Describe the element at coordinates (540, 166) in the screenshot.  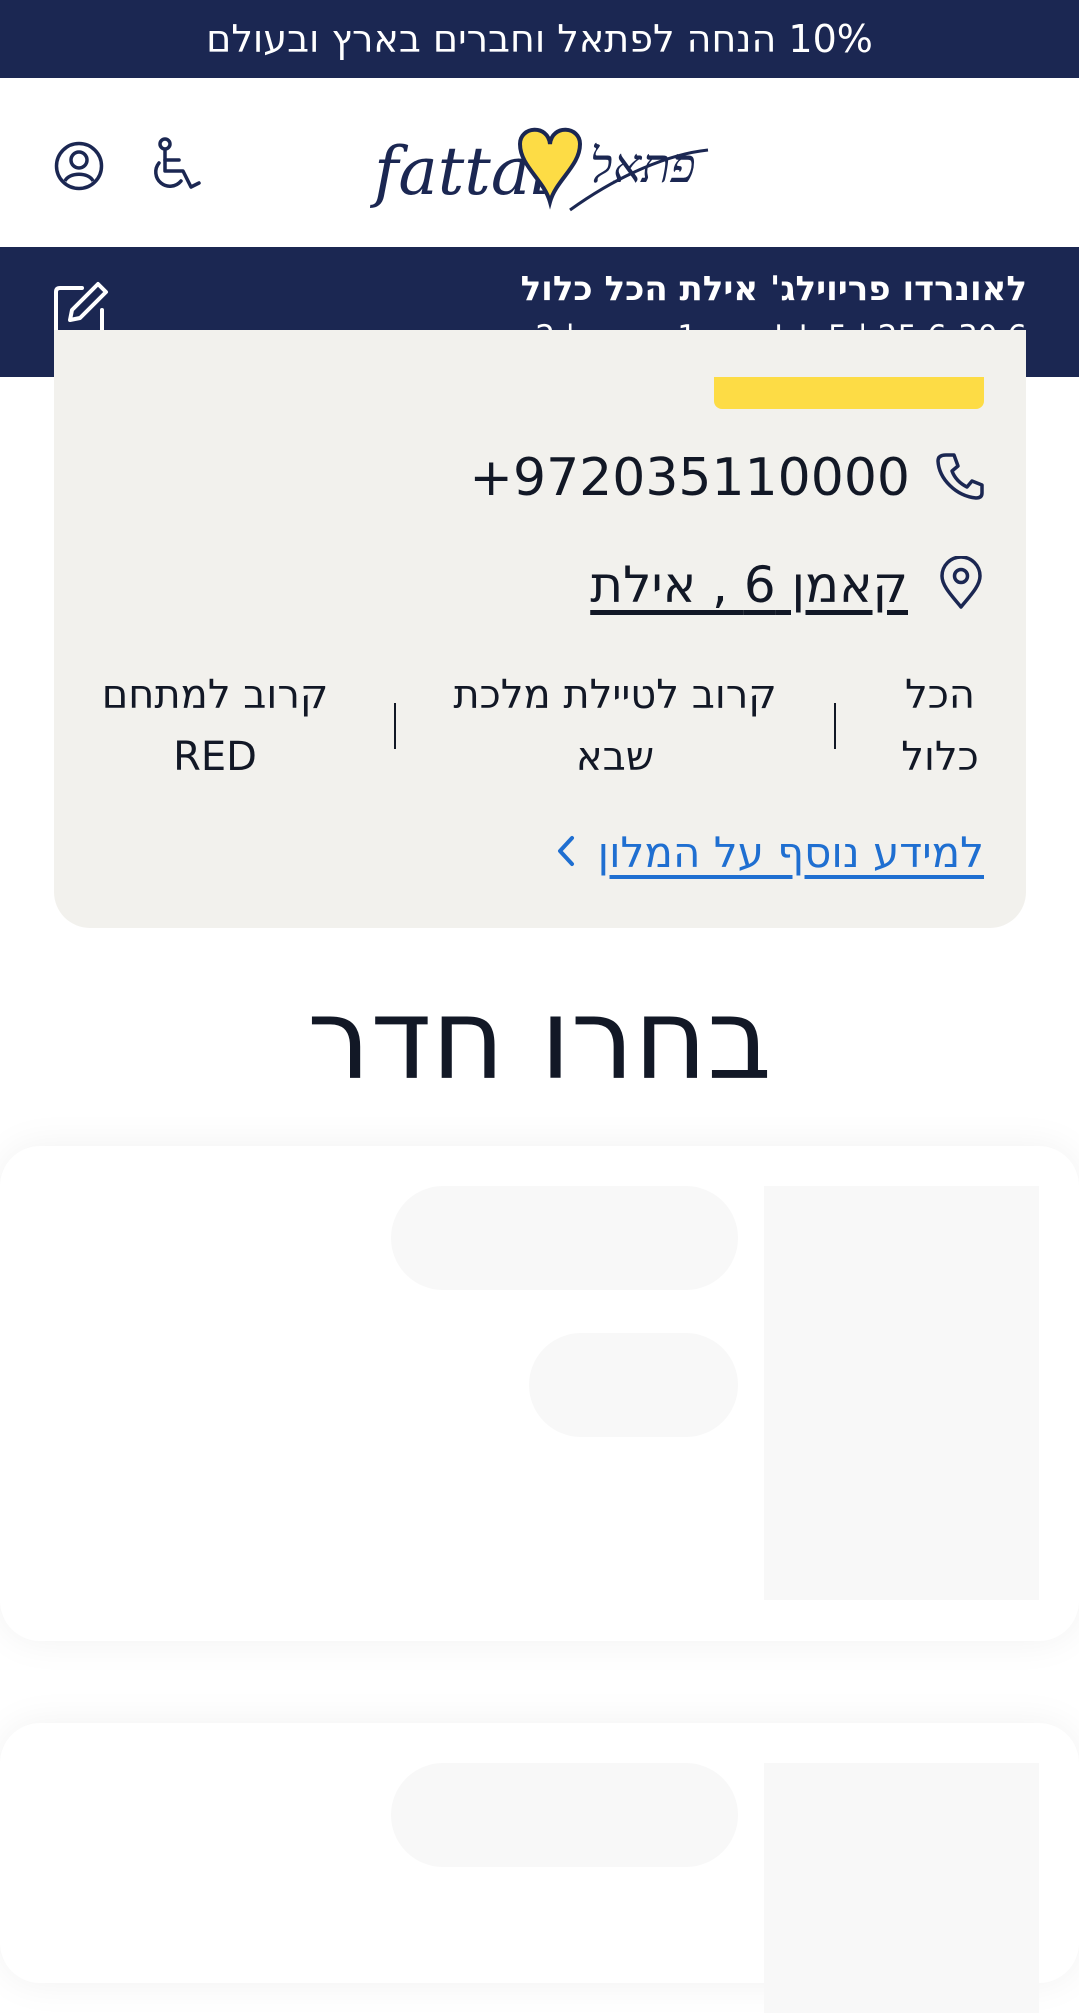
I see `fattal-logo: fattal פתאל` at that location.